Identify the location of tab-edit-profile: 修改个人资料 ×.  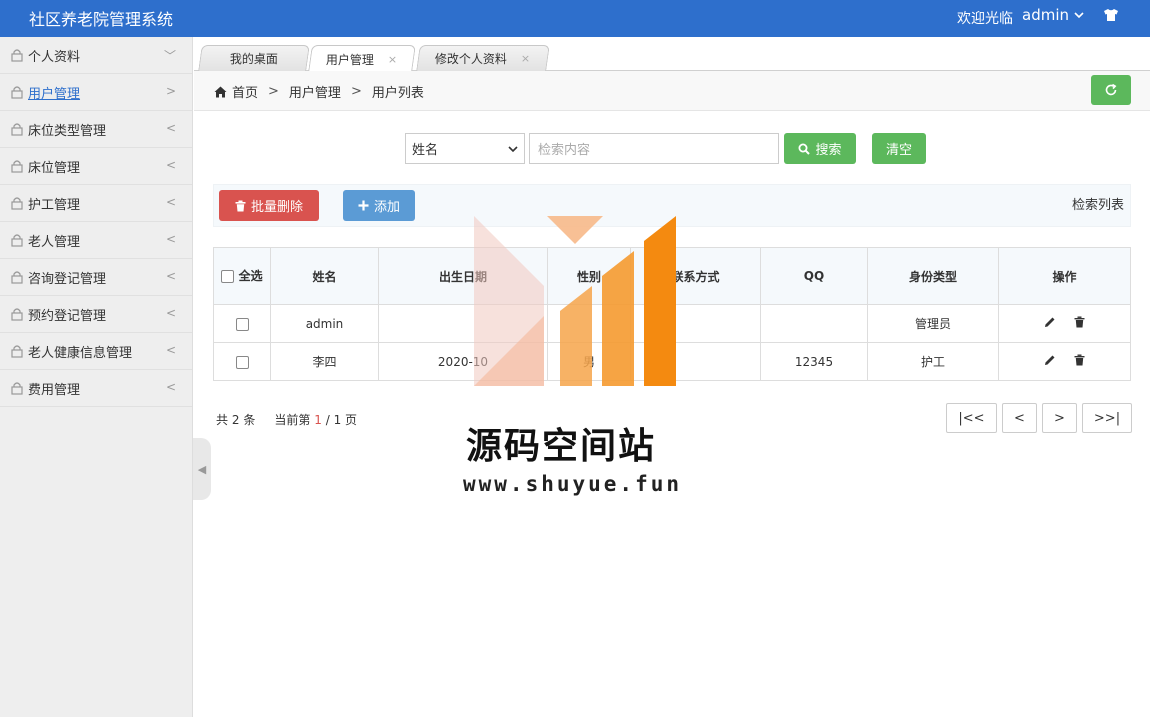
(483, 58).